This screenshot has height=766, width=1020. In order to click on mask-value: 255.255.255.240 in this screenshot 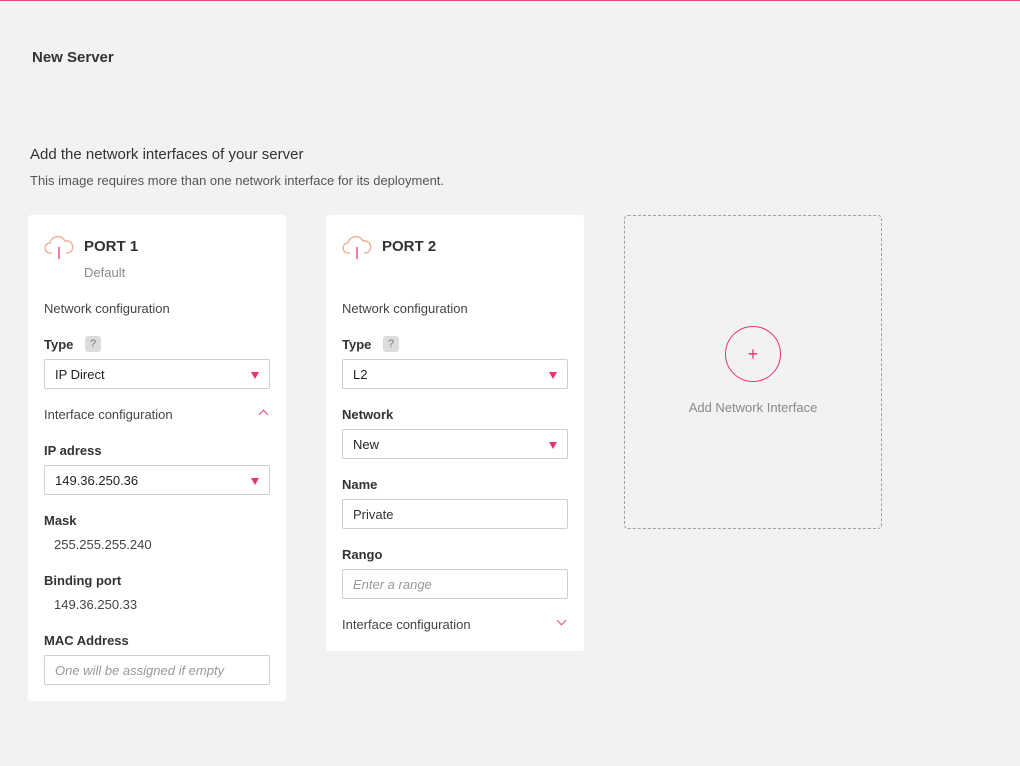, I will do `click(103, 544)`.